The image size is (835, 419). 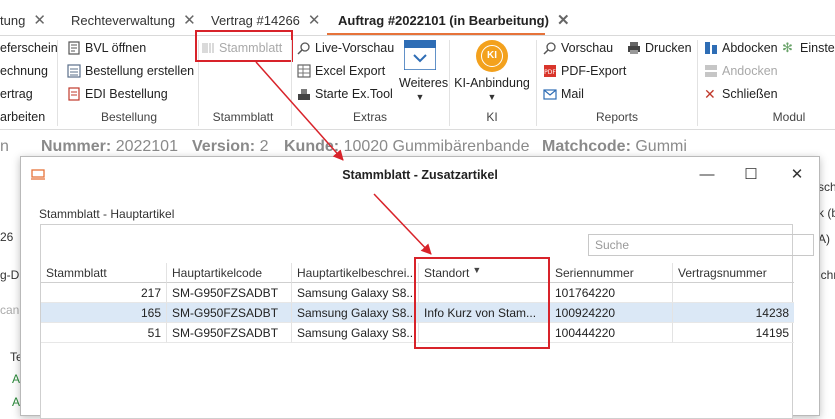 I want to click on edi-bestellung-button: EDI Bestellung, so click(x=117, y=94).